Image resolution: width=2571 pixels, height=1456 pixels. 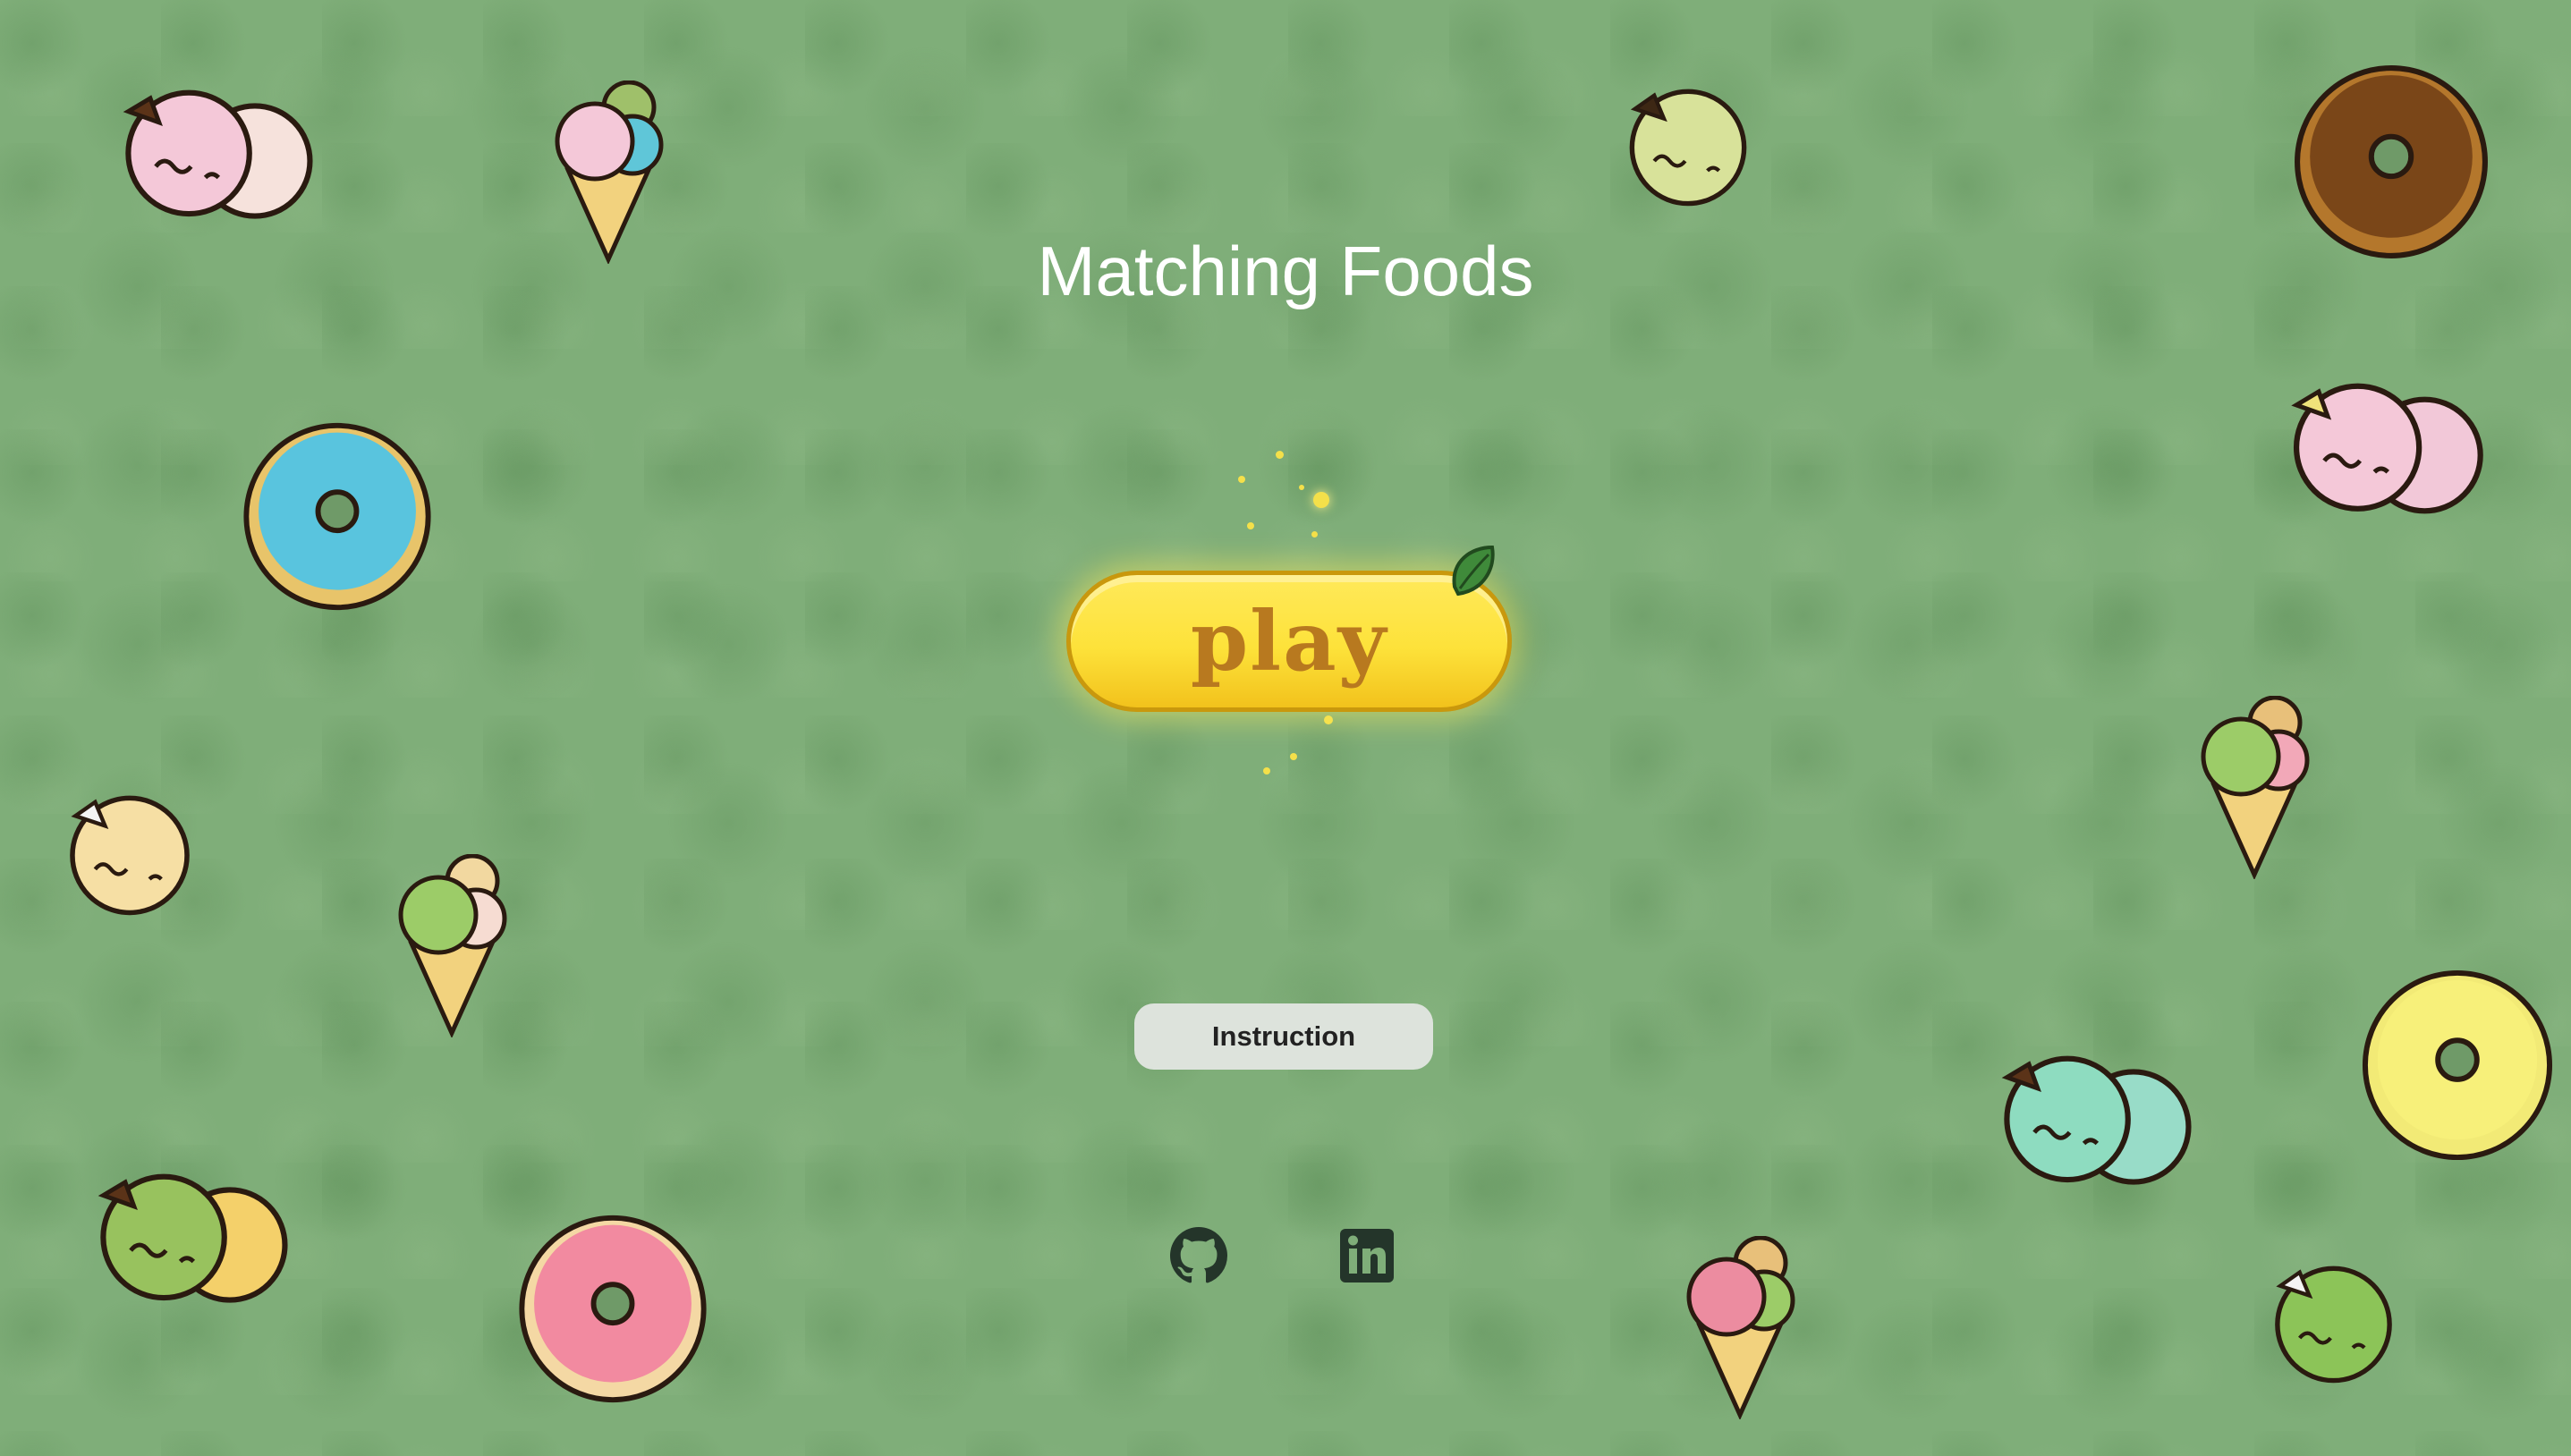 I want to click on game-title: Matching Foods, so click(x=1285, y=271).